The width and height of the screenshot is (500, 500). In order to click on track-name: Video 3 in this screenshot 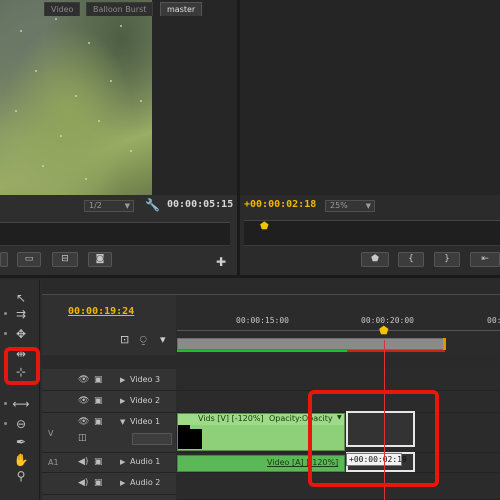, I will do `click(145, 379)`.